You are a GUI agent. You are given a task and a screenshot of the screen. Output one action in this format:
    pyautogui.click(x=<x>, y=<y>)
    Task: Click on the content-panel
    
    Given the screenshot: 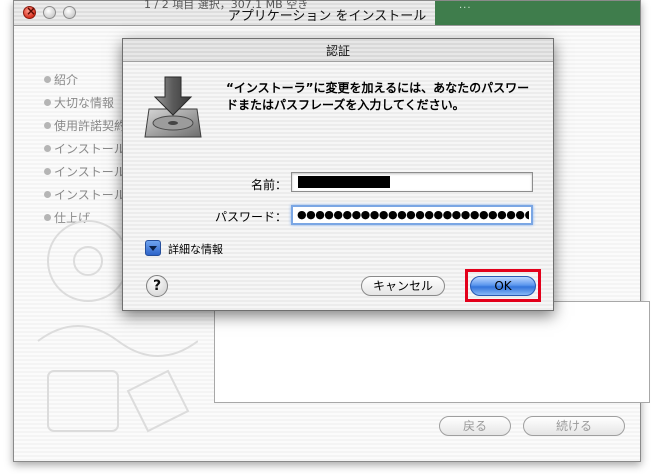 What is the action you would take?
    pyautogui.click(x=432, y=352)
    